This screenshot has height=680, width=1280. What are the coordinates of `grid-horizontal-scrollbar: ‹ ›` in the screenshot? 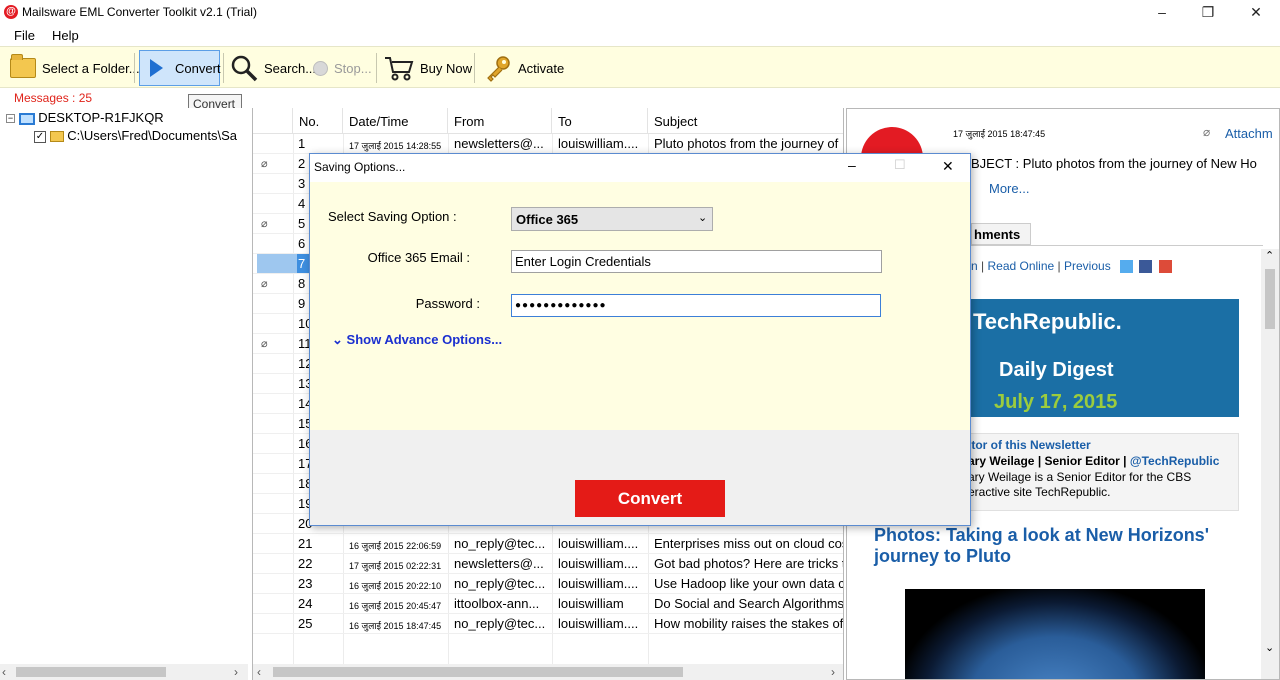 It's located at (548, 672).